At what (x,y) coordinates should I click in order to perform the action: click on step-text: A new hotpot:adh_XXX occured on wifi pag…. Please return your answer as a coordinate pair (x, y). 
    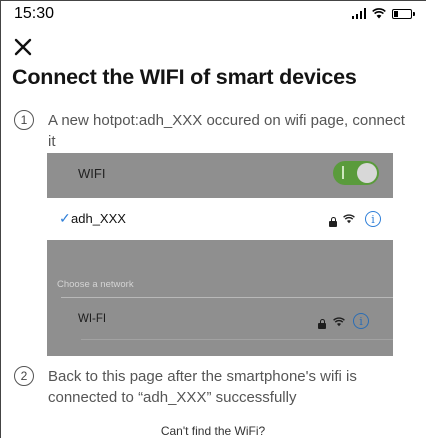
    Looking at the image, I should click on (226, 131).